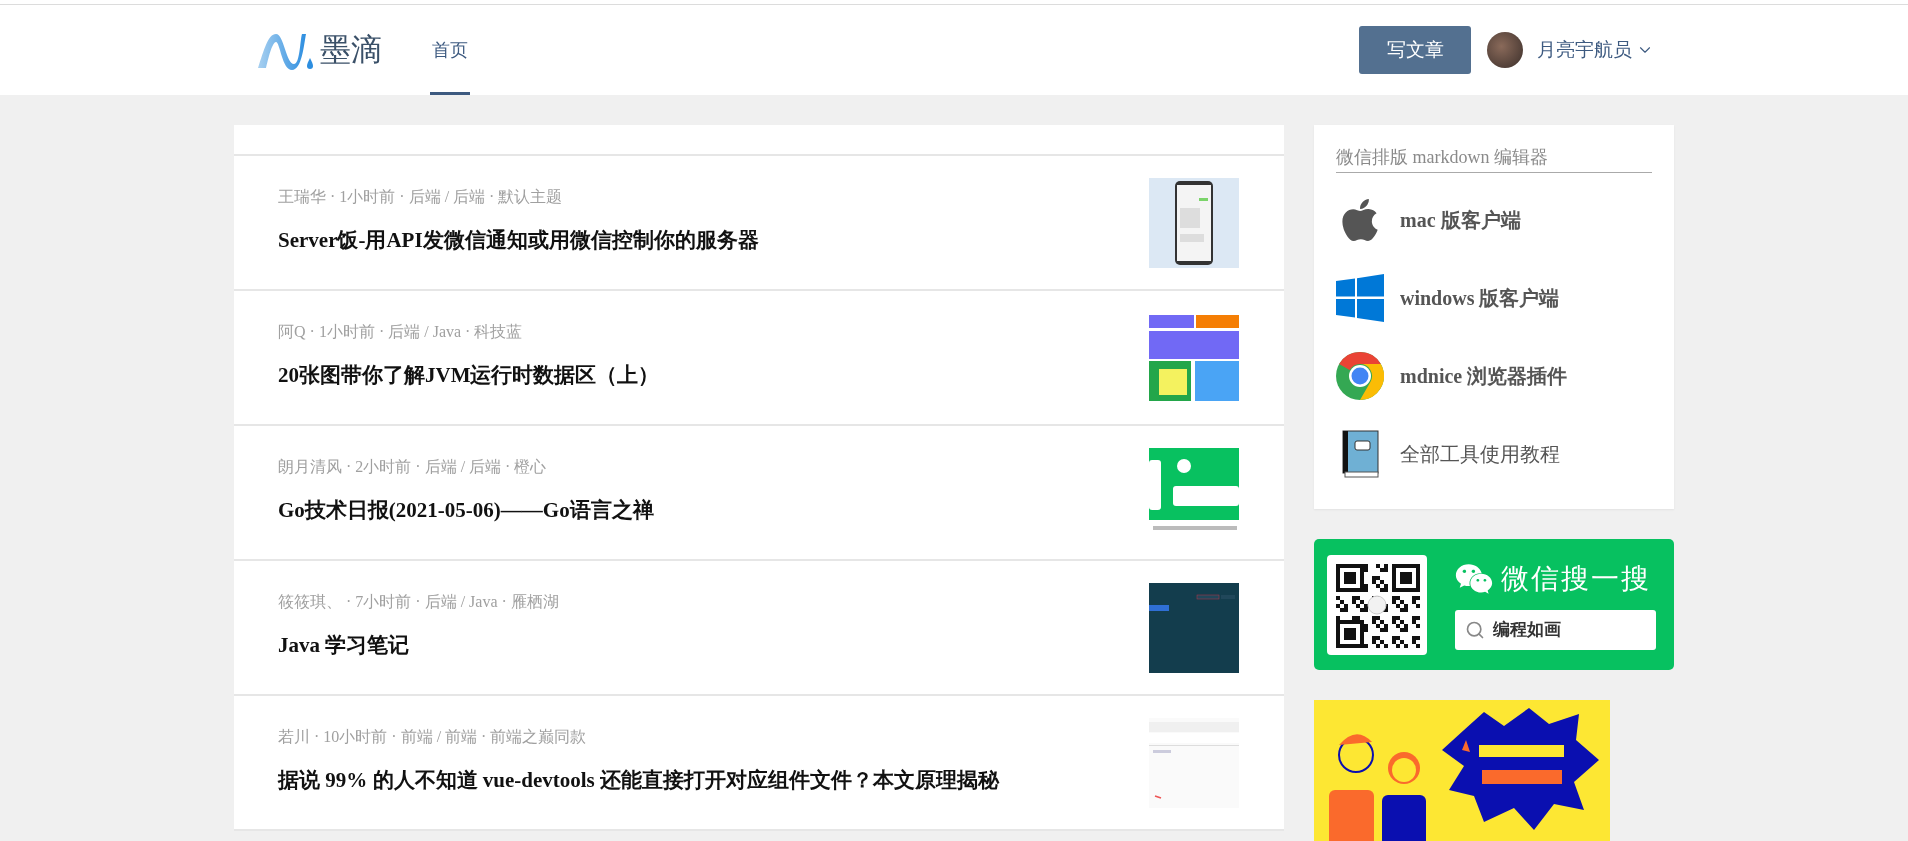 This screenshot has height=841, width=1908. Describe the element at coordinates (1475, 629) in the screenshot. I see `search-icon` at that location.